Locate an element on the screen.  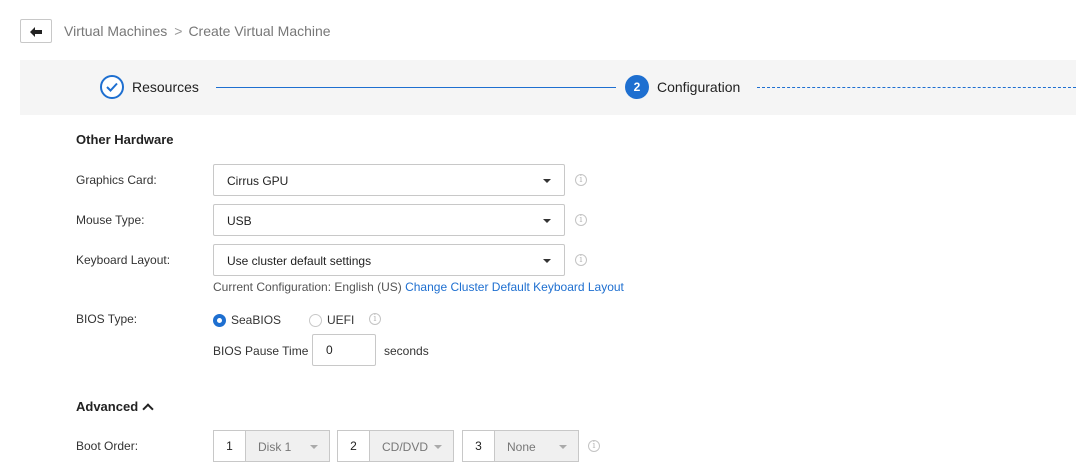
step-resources-label: Resources is located at coordinates (165, 87).